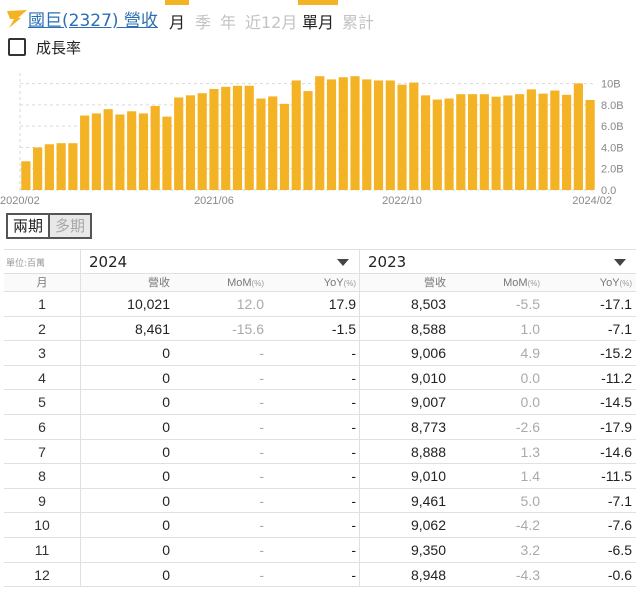 The height and width of the screenshot is (592, 640). I want to click on growth-rate-checkbox, so click(17, 47).